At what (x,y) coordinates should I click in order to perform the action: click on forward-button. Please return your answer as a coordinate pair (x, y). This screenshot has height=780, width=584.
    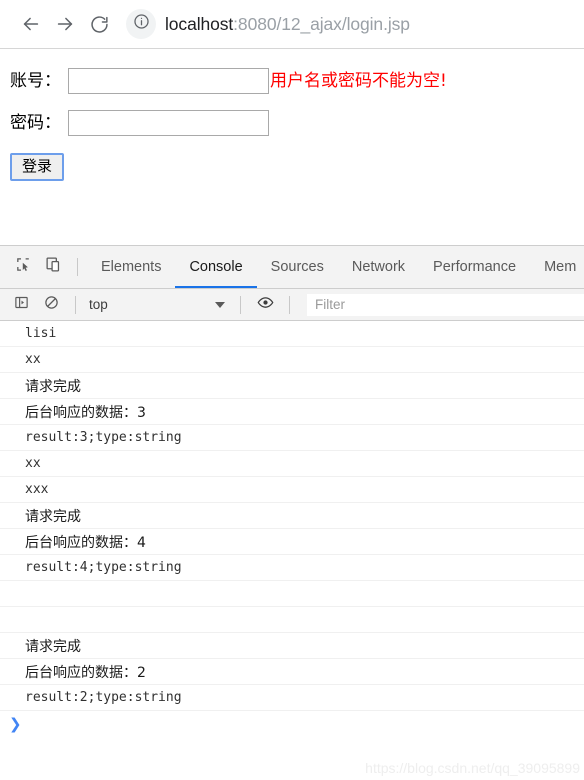
    Looking at the image, I should click on (65, 24).